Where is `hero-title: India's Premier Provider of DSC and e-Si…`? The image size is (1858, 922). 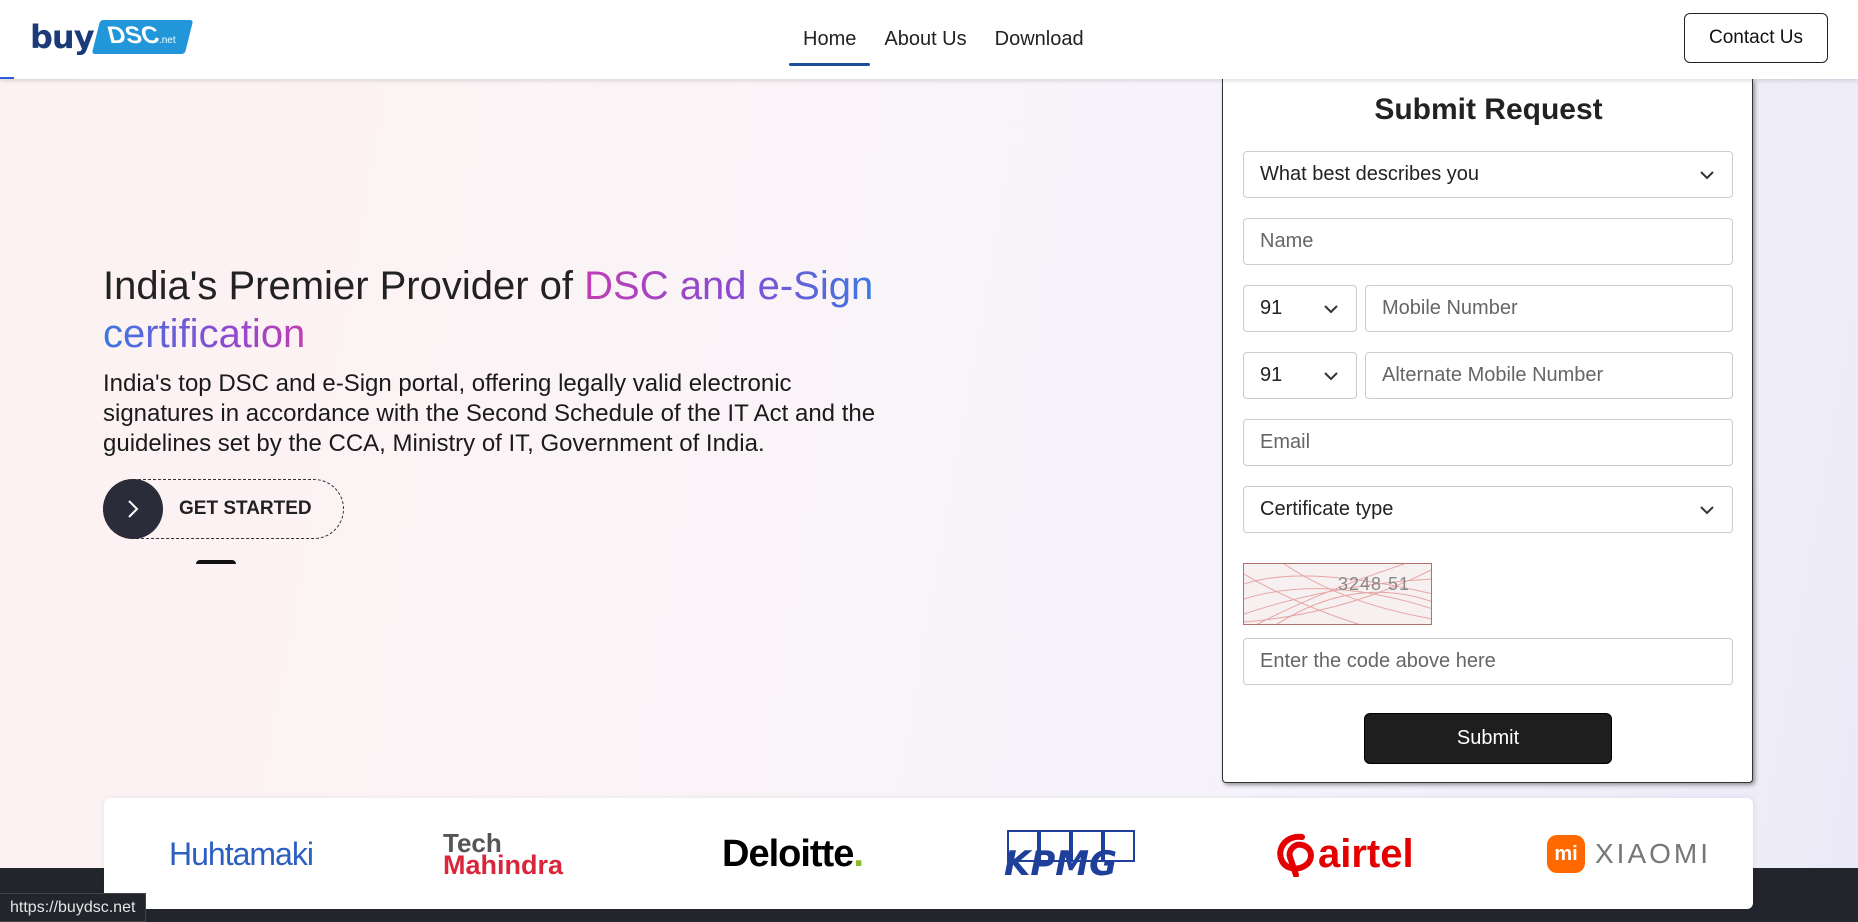 hero-title: India's Premier Provider of DSC and e-Si… is located at coordinates (493, 310).